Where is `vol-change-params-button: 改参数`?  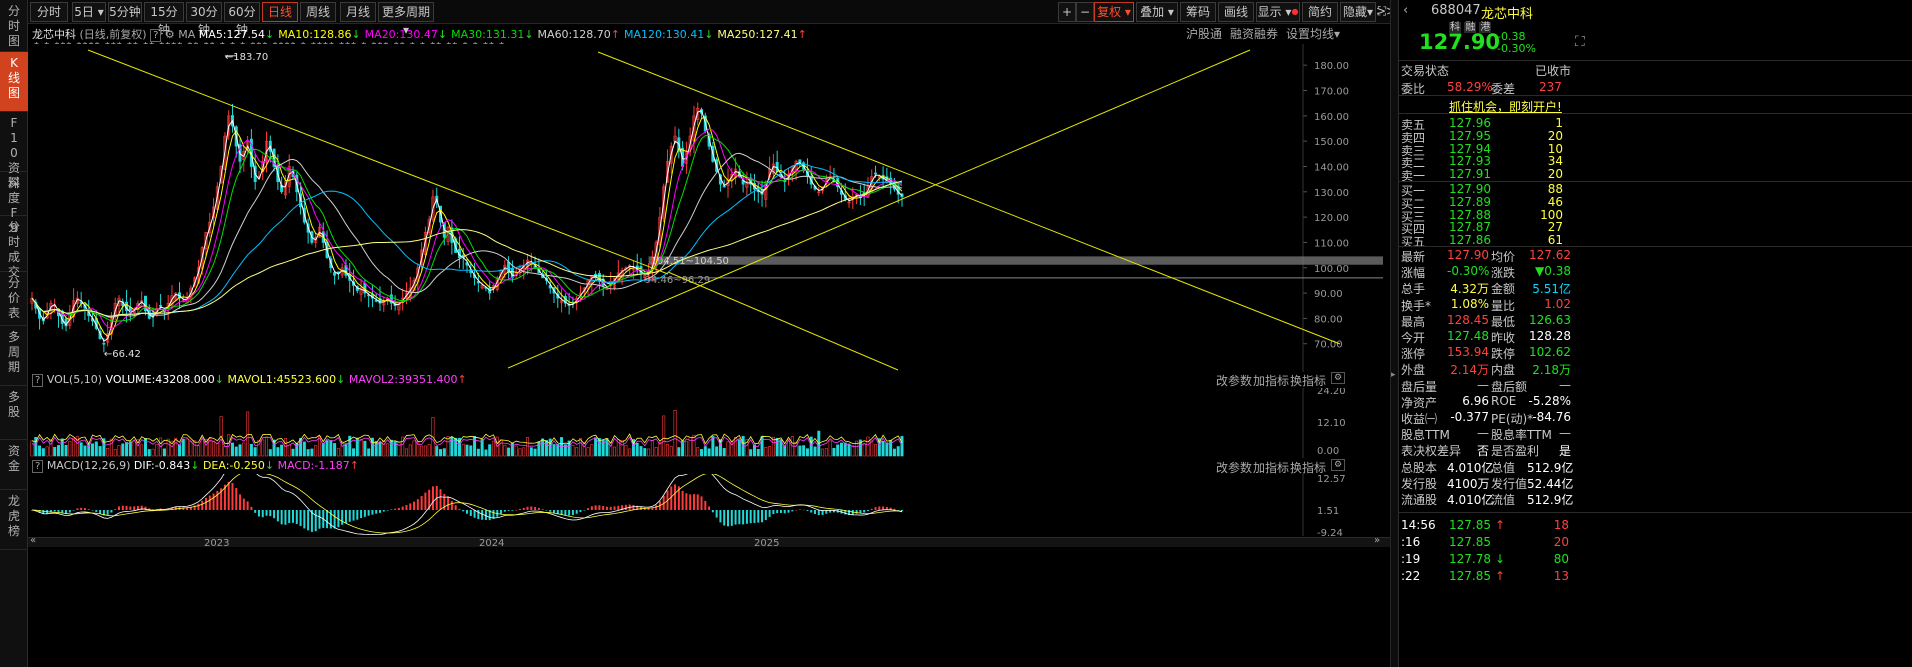
vol-change-params-button: 改参数 is located at coordinates (1234, 380).